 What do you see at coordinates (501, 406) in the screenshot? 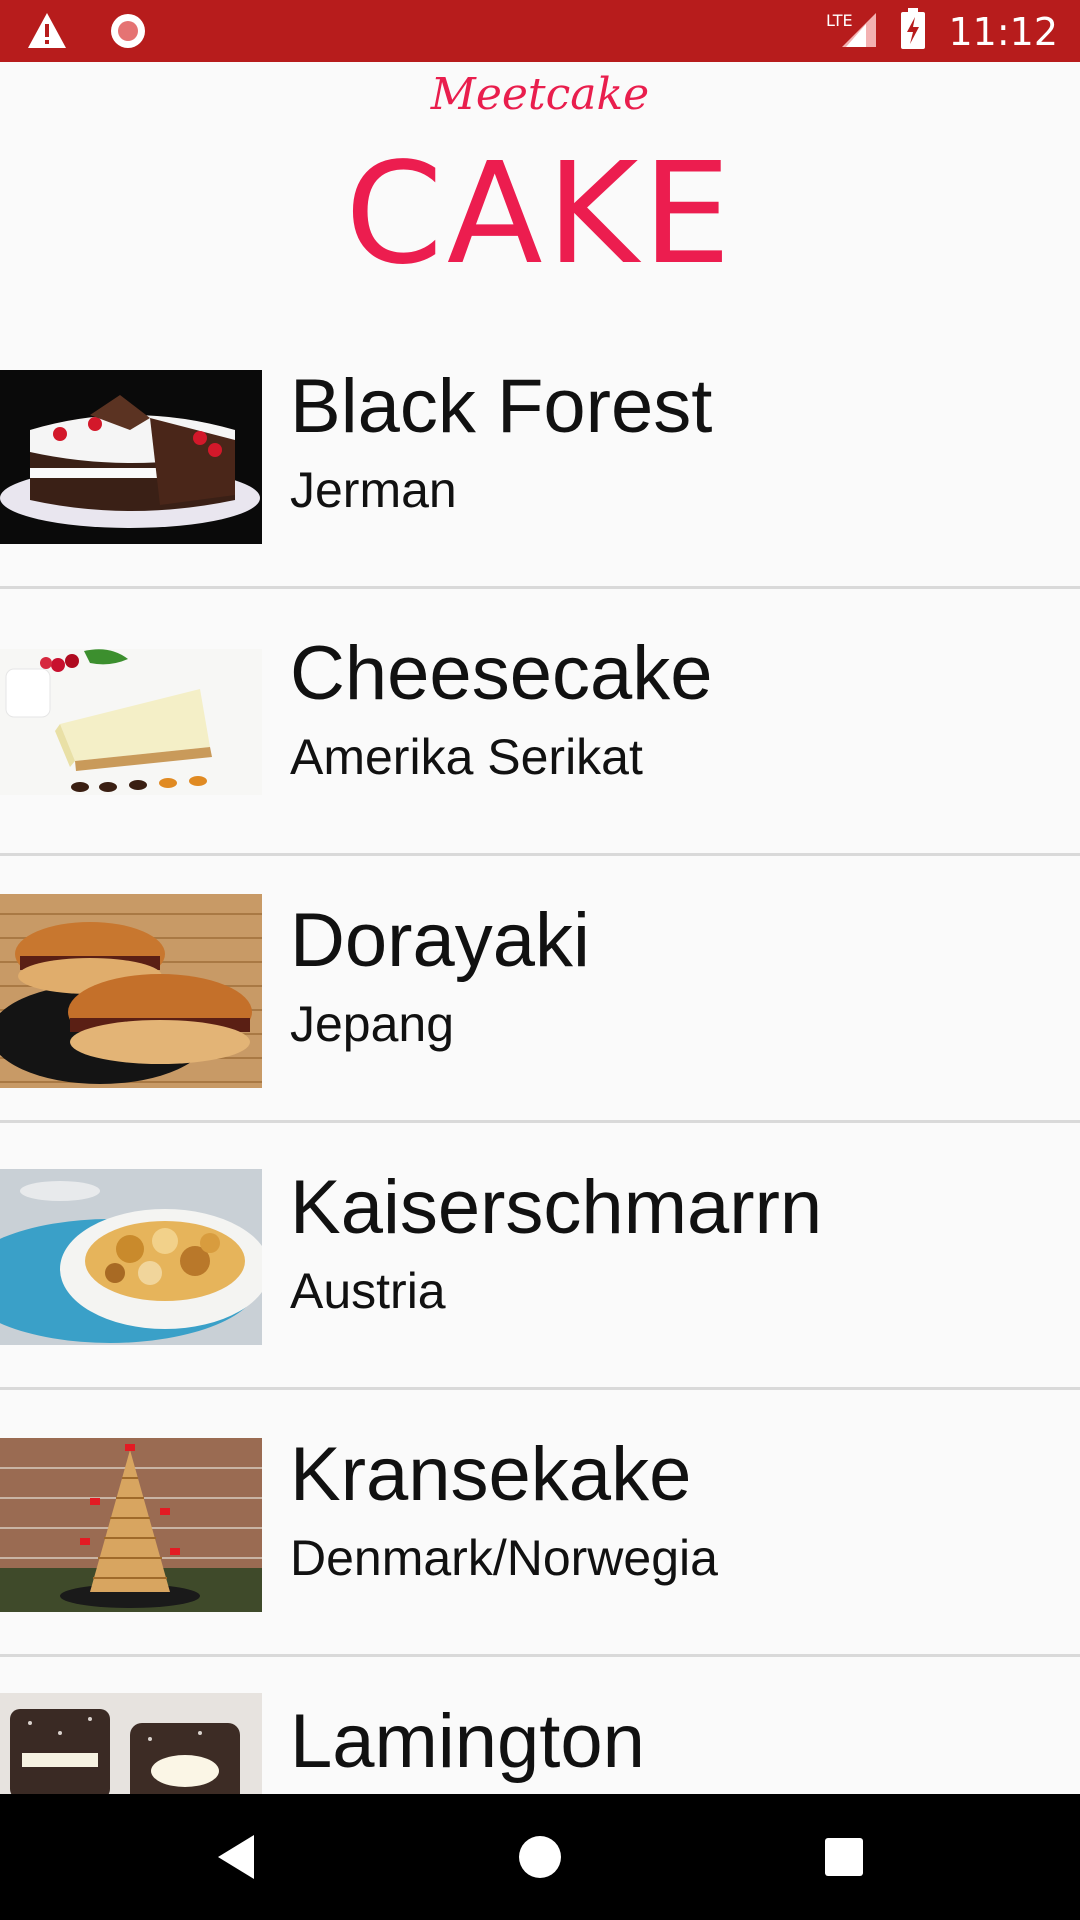
I see `cake-name: Black Forest` at bounding box center [501, 406].